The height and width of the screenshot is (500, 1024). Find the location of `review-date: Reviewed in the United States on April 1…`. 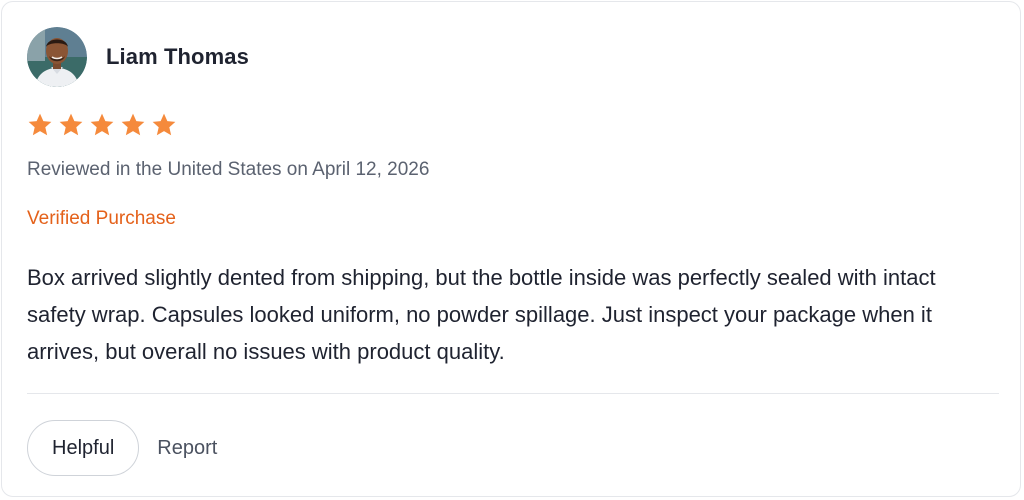

review-date: Reviewed in the United States on April 1… is located at coordinates (228, 169).